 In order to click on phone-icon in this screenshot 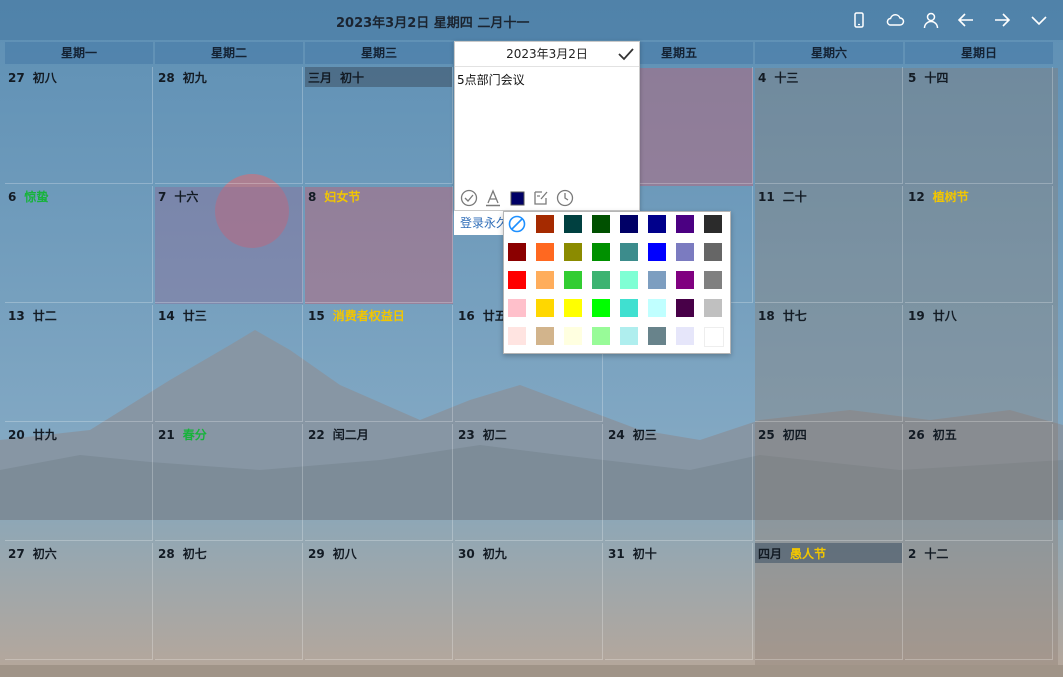, I will do `click(859, 20)`.